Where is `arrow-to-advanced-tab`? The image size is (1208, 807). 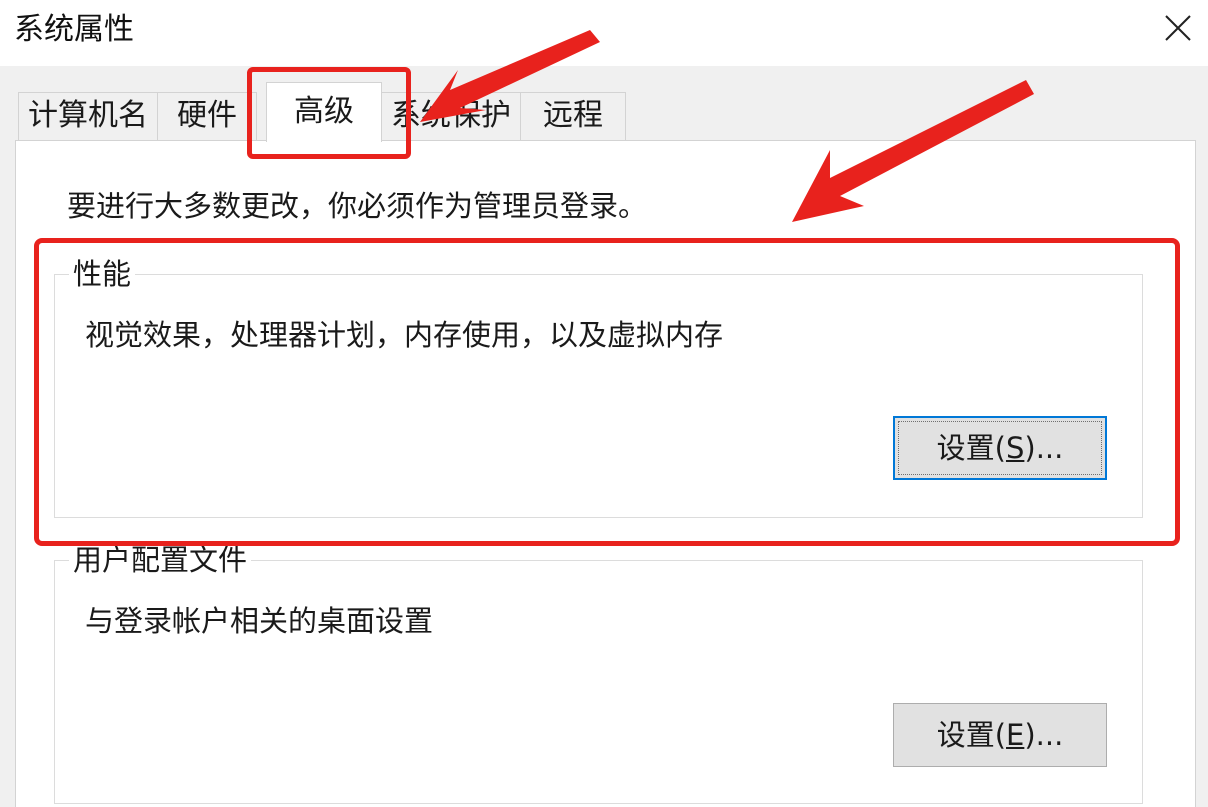 arrow-to-advanced-tab is located at coordinates (510, 76).